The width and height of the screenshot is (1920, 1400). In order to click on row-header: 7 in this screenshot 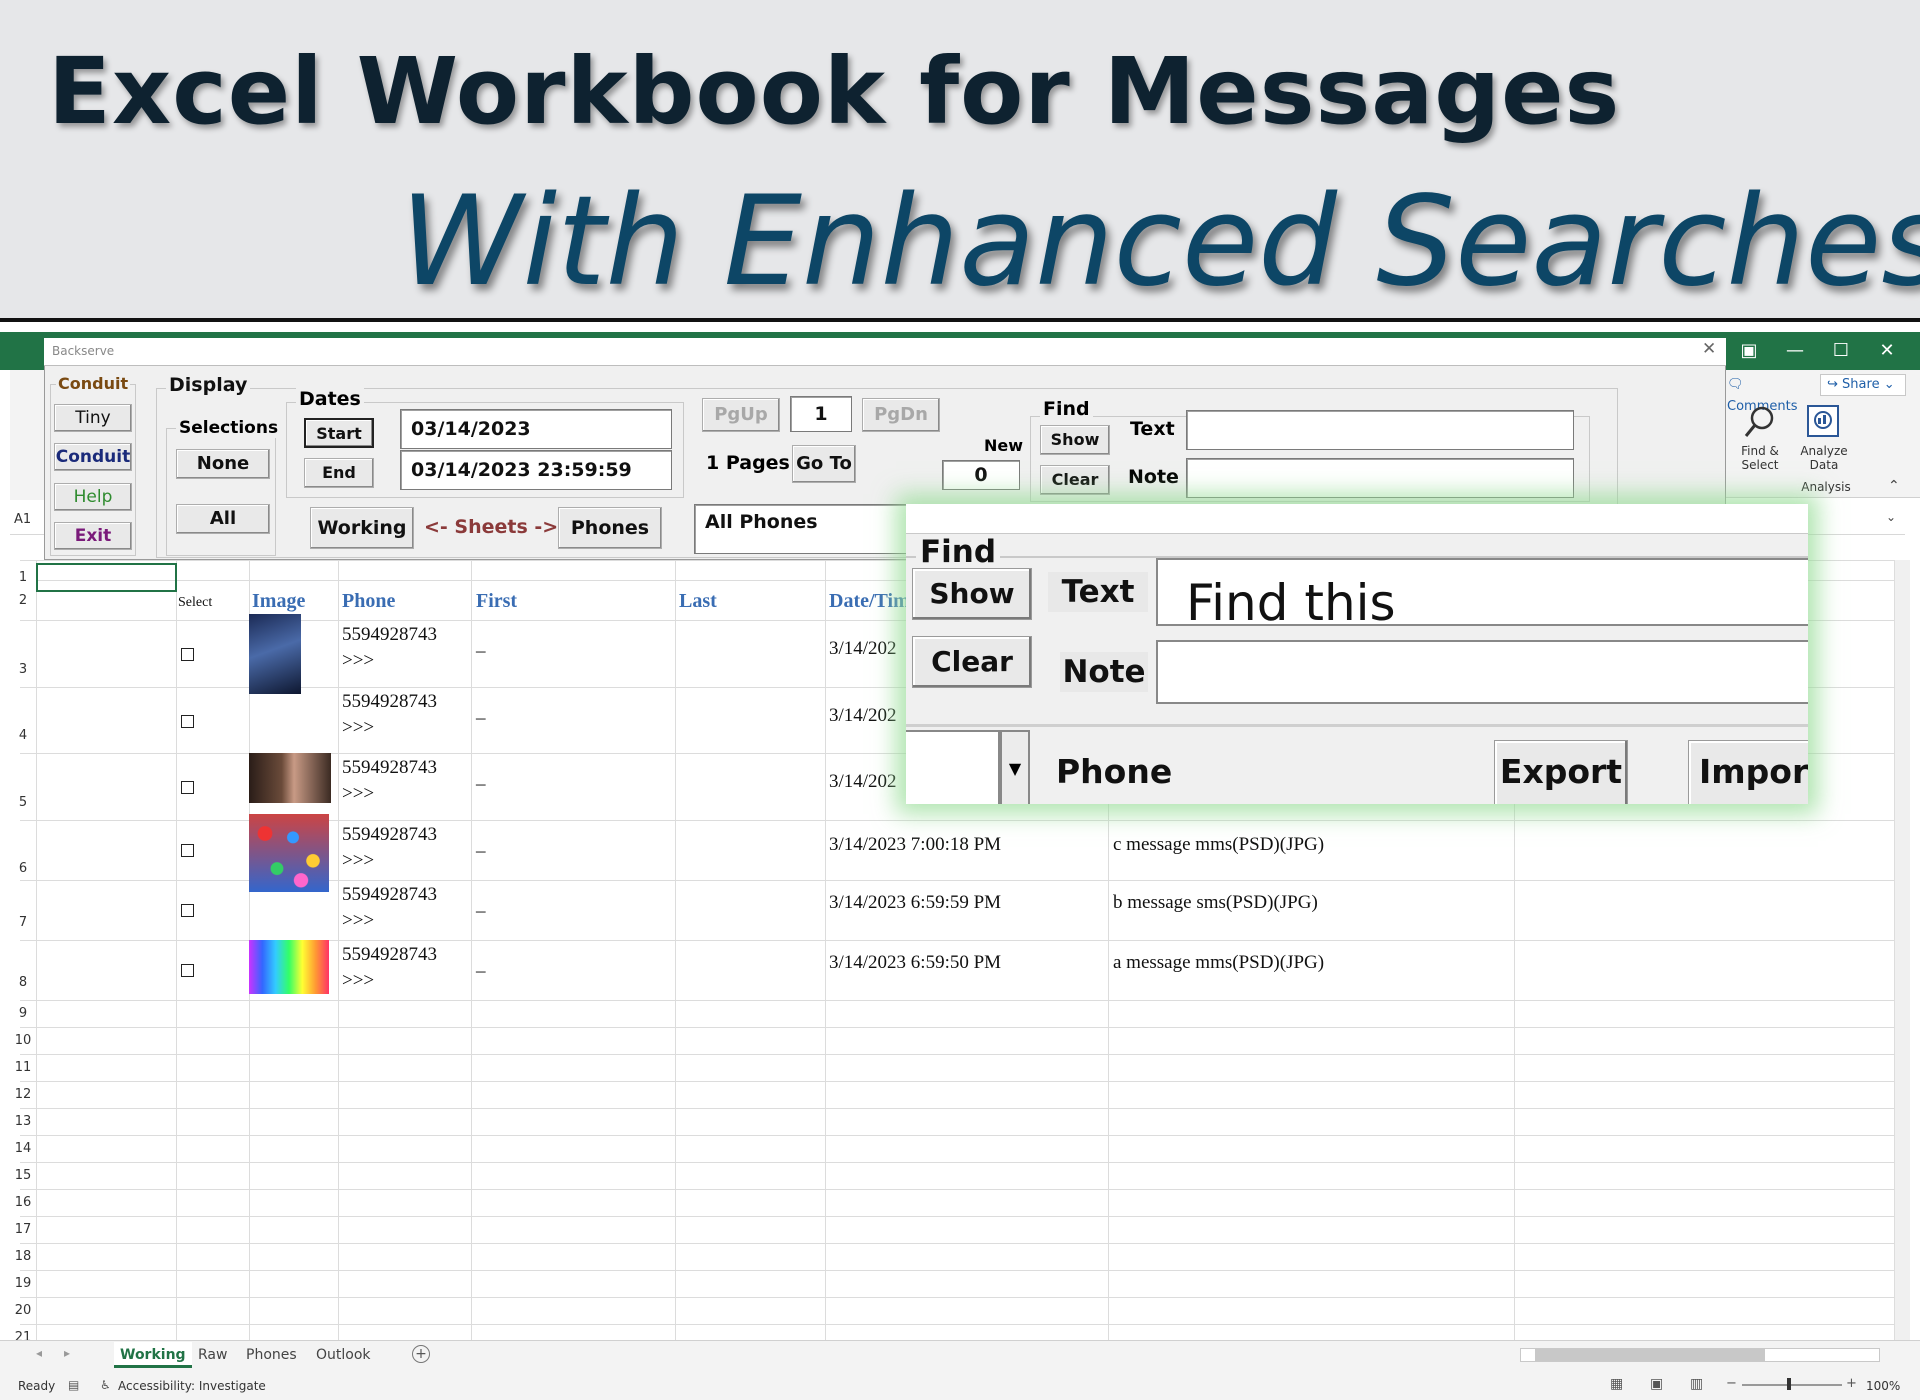, I will do `click(23, 922)`.